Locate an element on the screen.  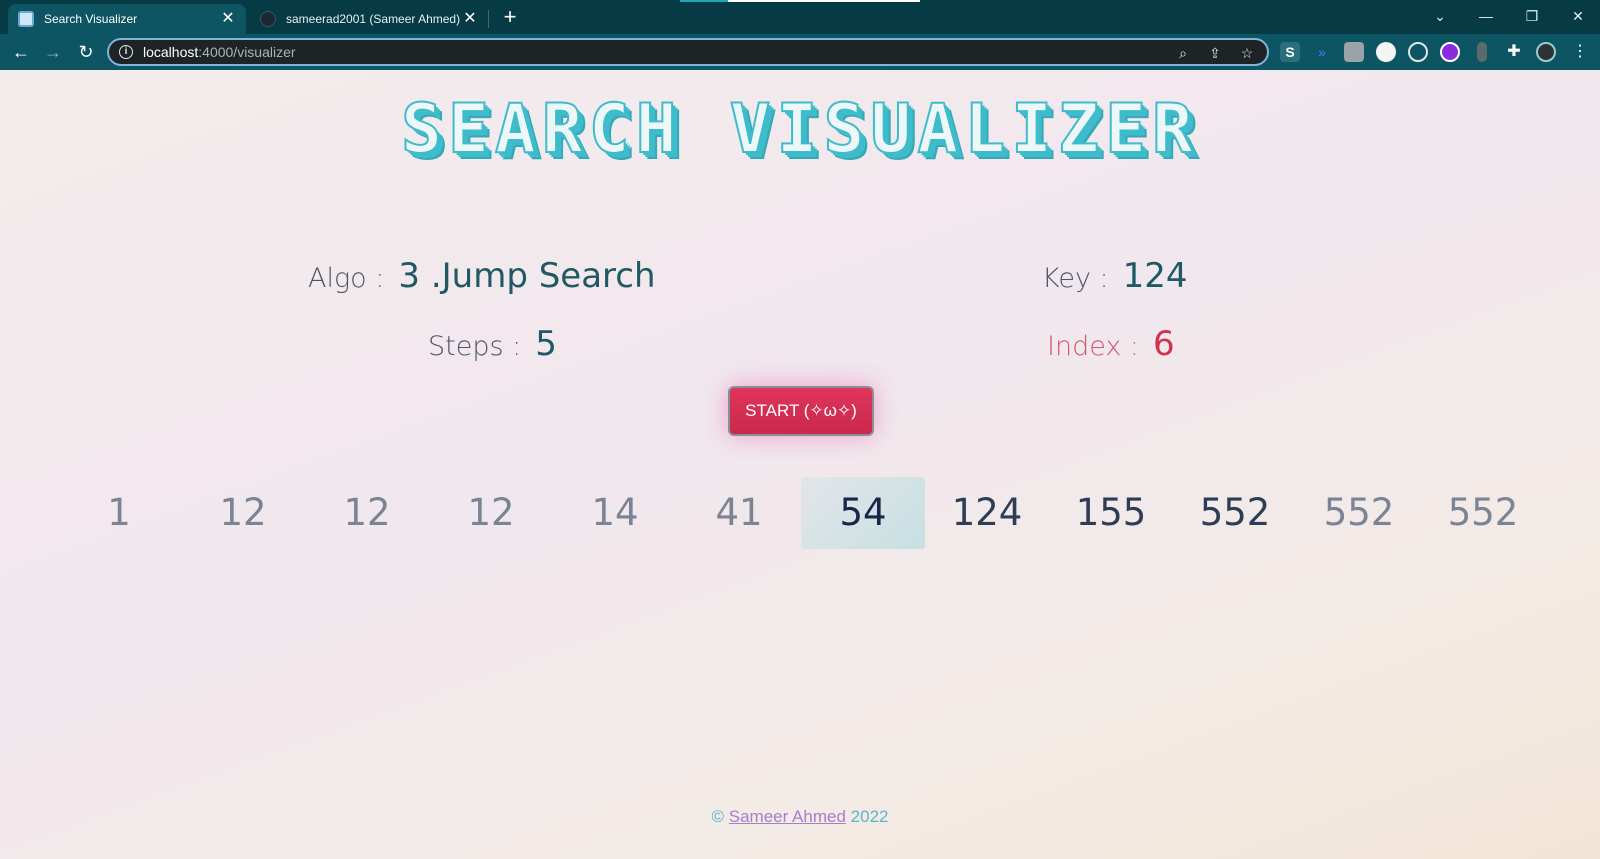
footer: © Sameer Ahmed 2022 is located at coordinates (800, 817).